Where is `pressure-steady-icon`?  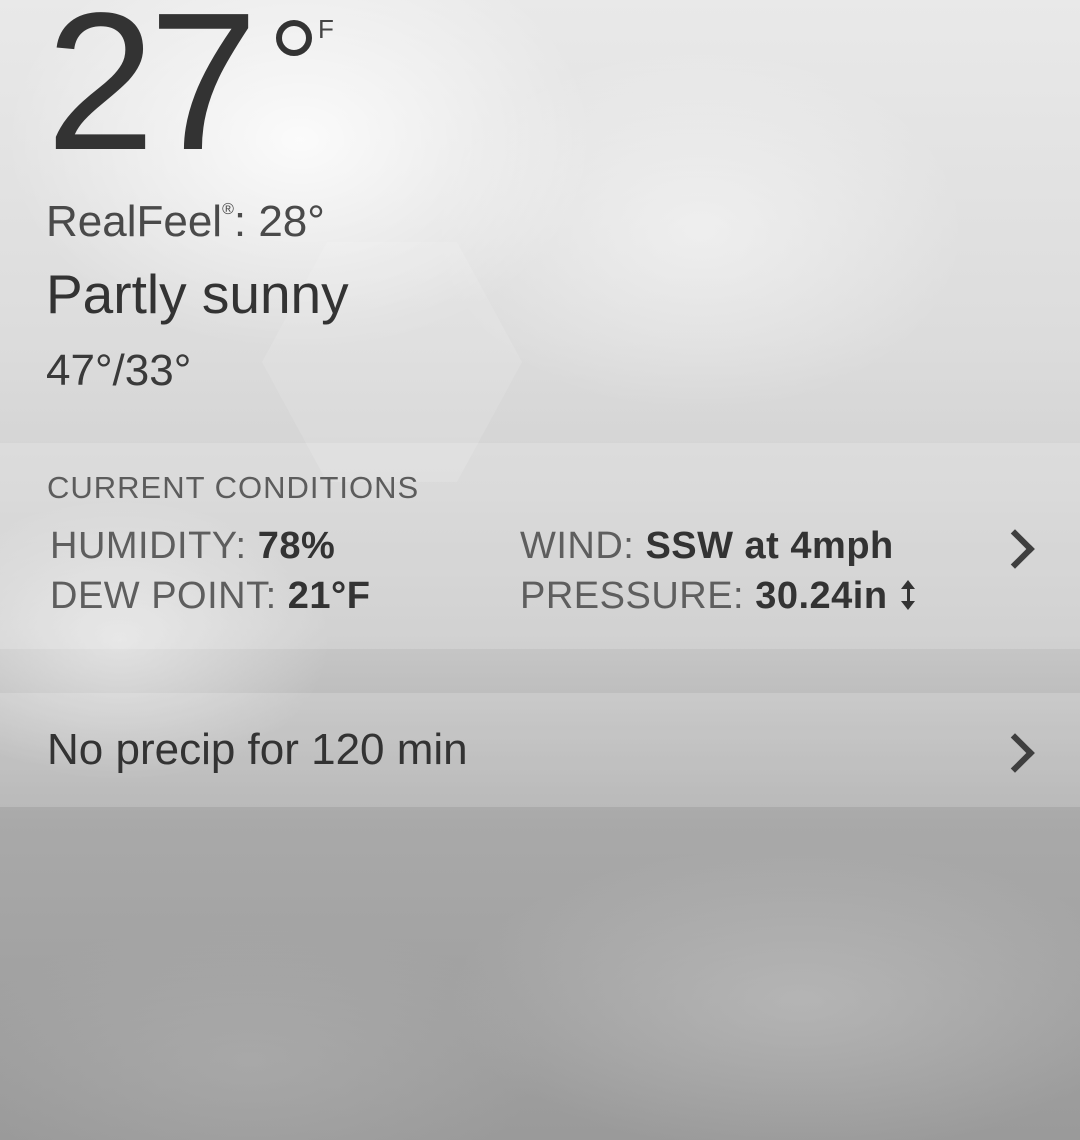
pressure-steady-icon is located at coordinates (908, 595).